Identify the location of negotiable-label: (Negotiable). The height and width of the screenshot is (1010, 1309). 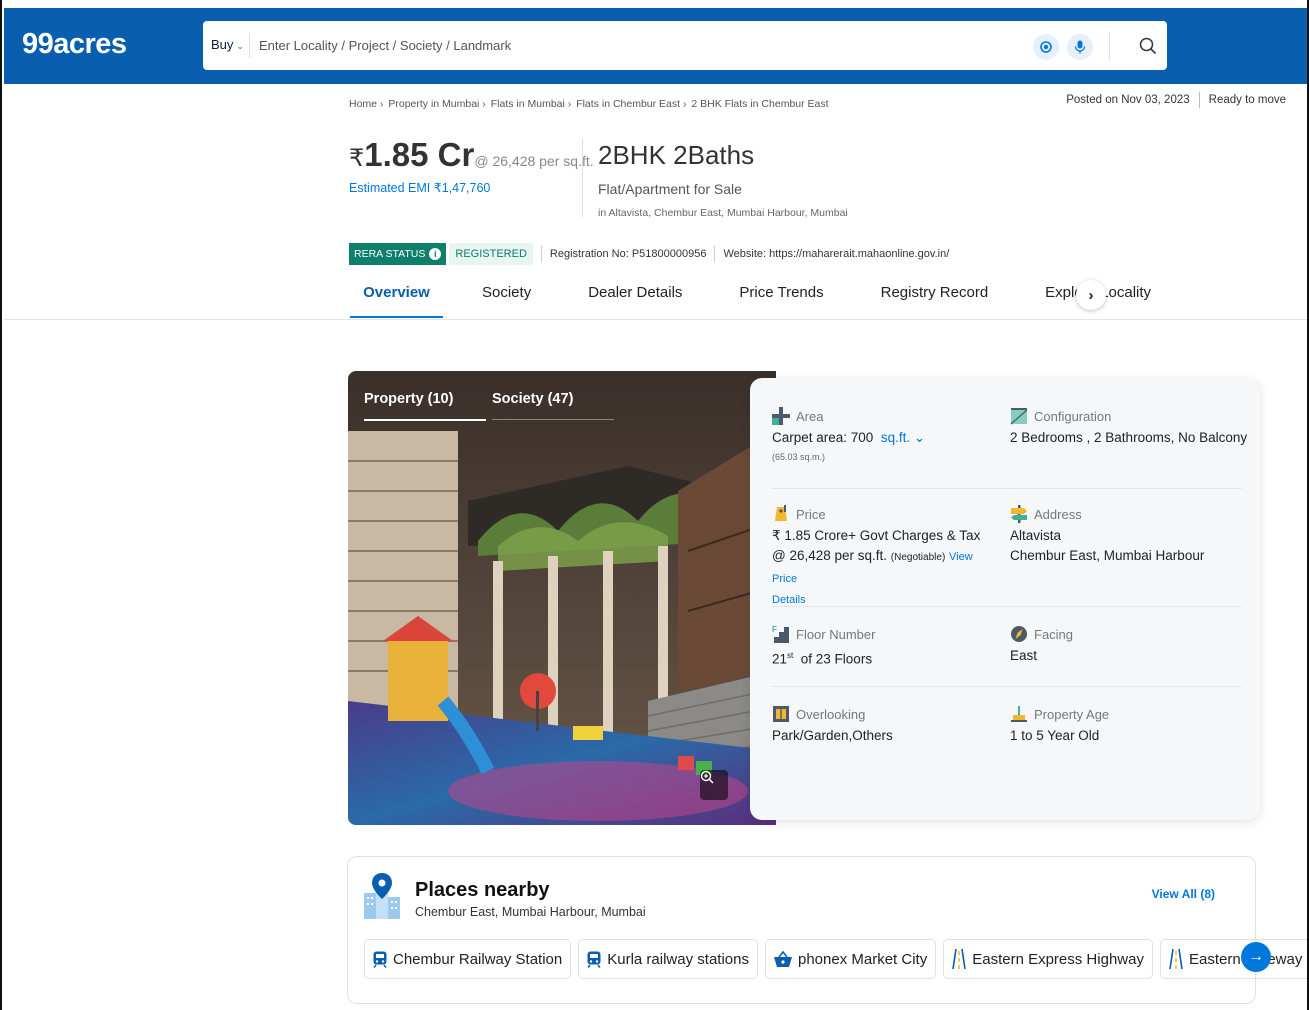
(918, 557).